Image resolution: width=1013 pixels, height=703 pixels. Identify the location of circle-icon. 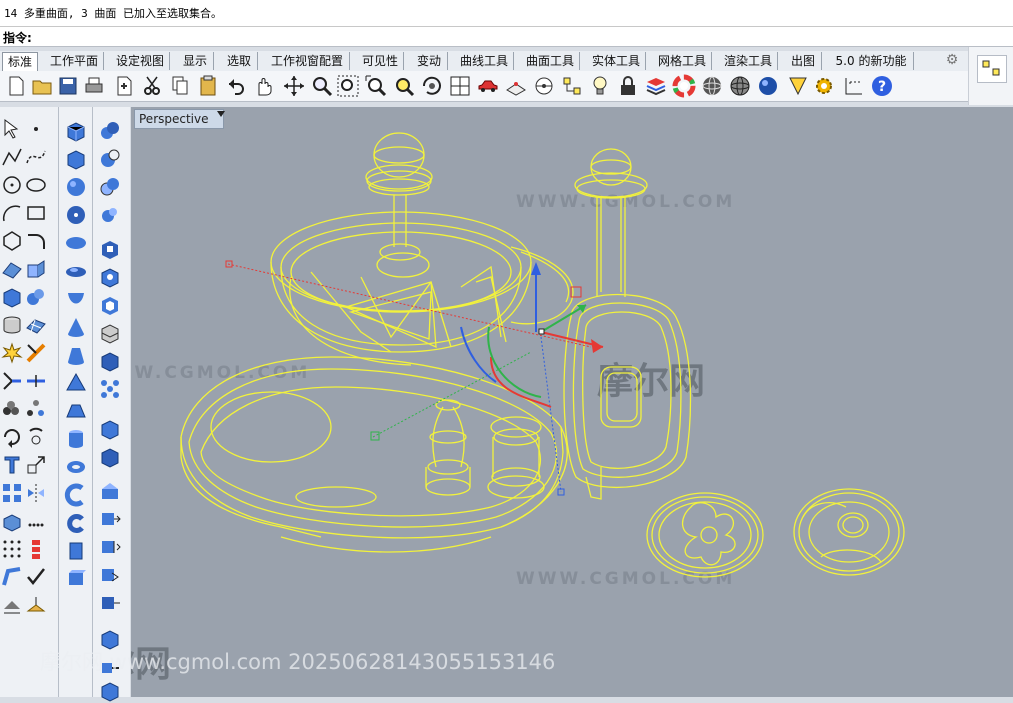
(12, 185).